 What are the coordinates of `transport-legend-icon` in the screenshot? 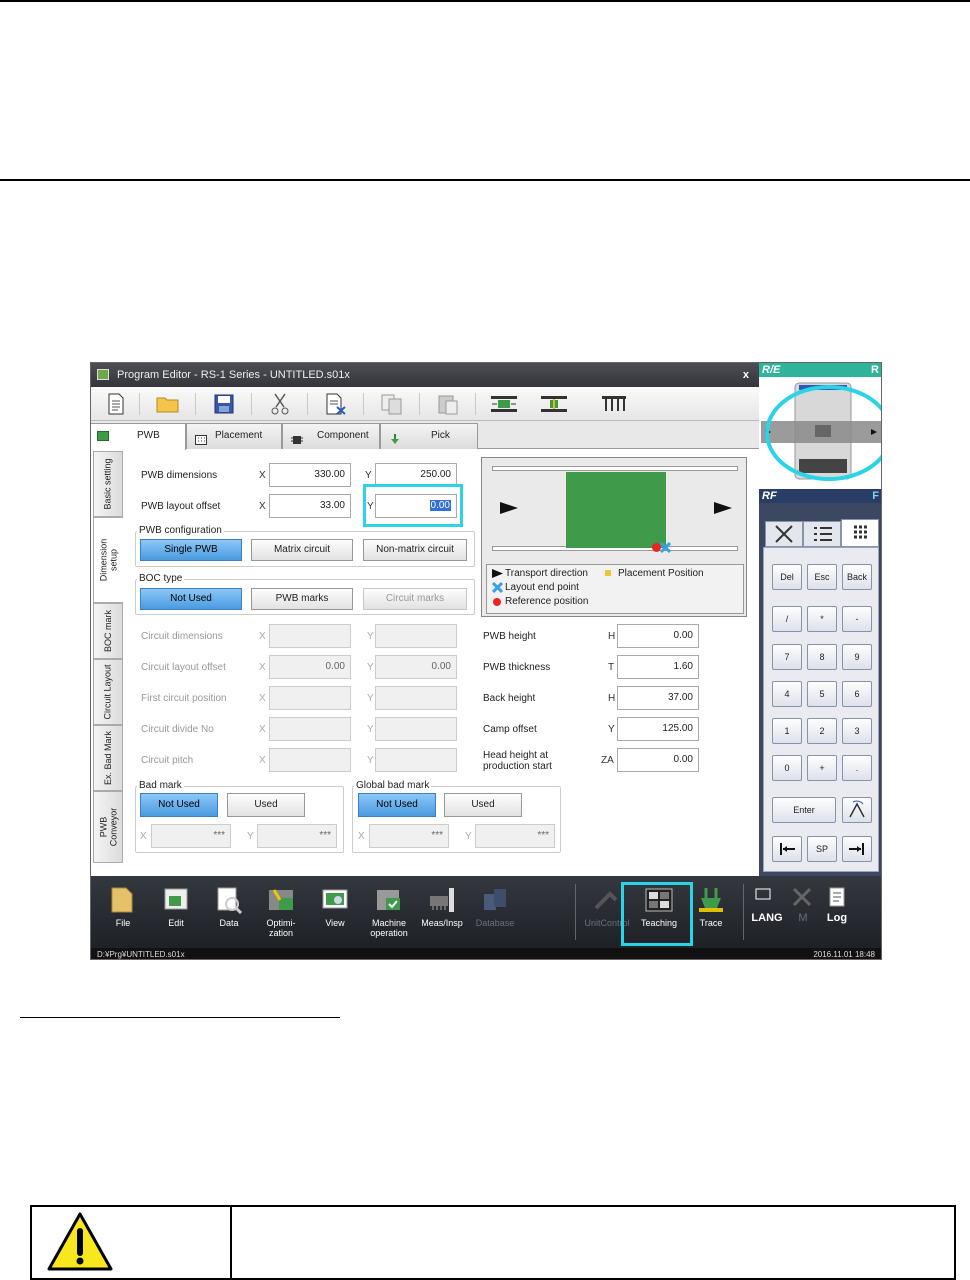 It's located at (497, 573).